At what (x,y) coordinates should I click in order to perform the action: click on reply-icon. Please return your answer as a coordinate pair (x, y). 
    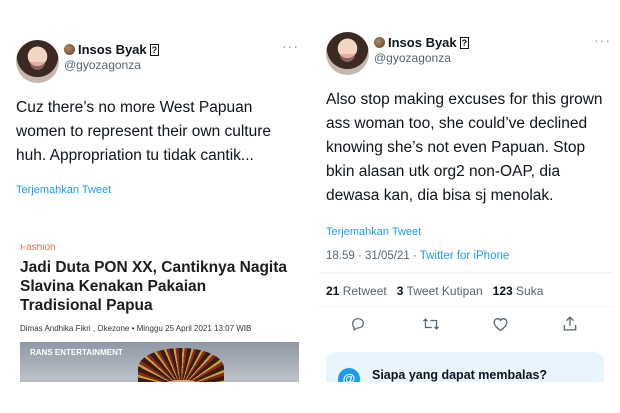
    Looking at the image, I should click on (358, 324).